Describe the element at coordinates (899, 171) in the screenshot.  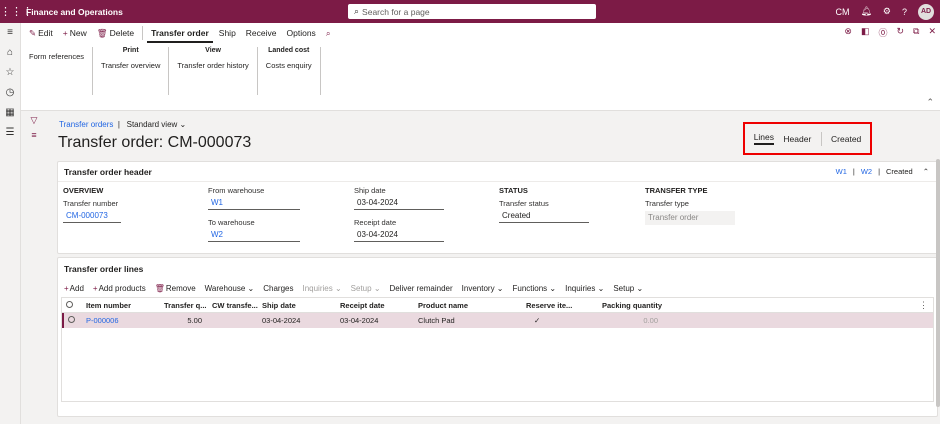
I see `summary-status: Created` at that location.